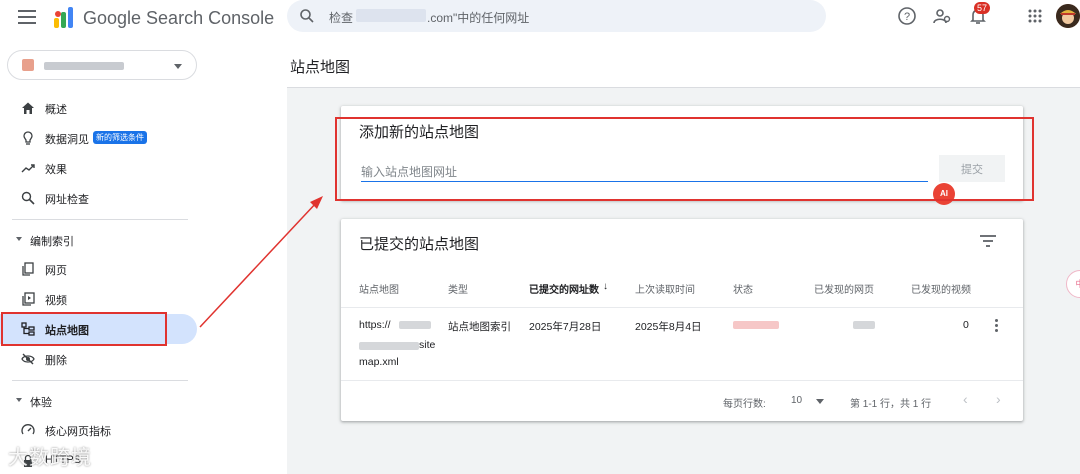  I want to click on property-selector, so click(102, 65).